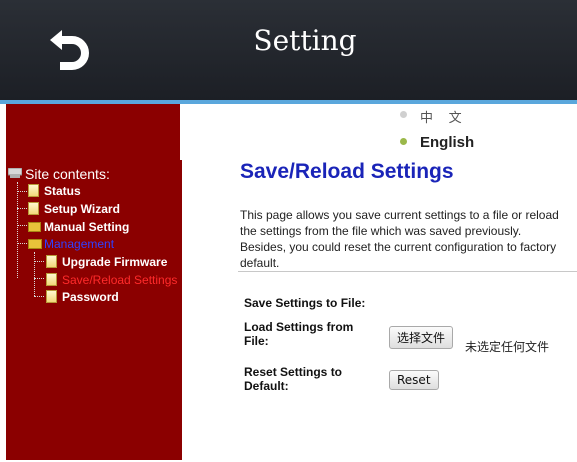  I want to click on page-header-title: Setting, so click(305, 40).